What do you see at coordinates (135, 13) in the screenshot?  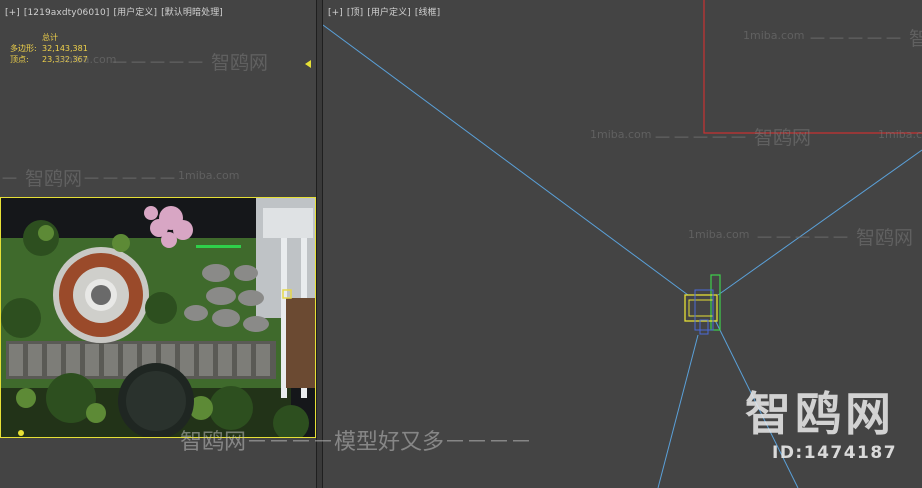 I see `viewport-view-mode: [用户定义]` at bounding box center [135, 13].